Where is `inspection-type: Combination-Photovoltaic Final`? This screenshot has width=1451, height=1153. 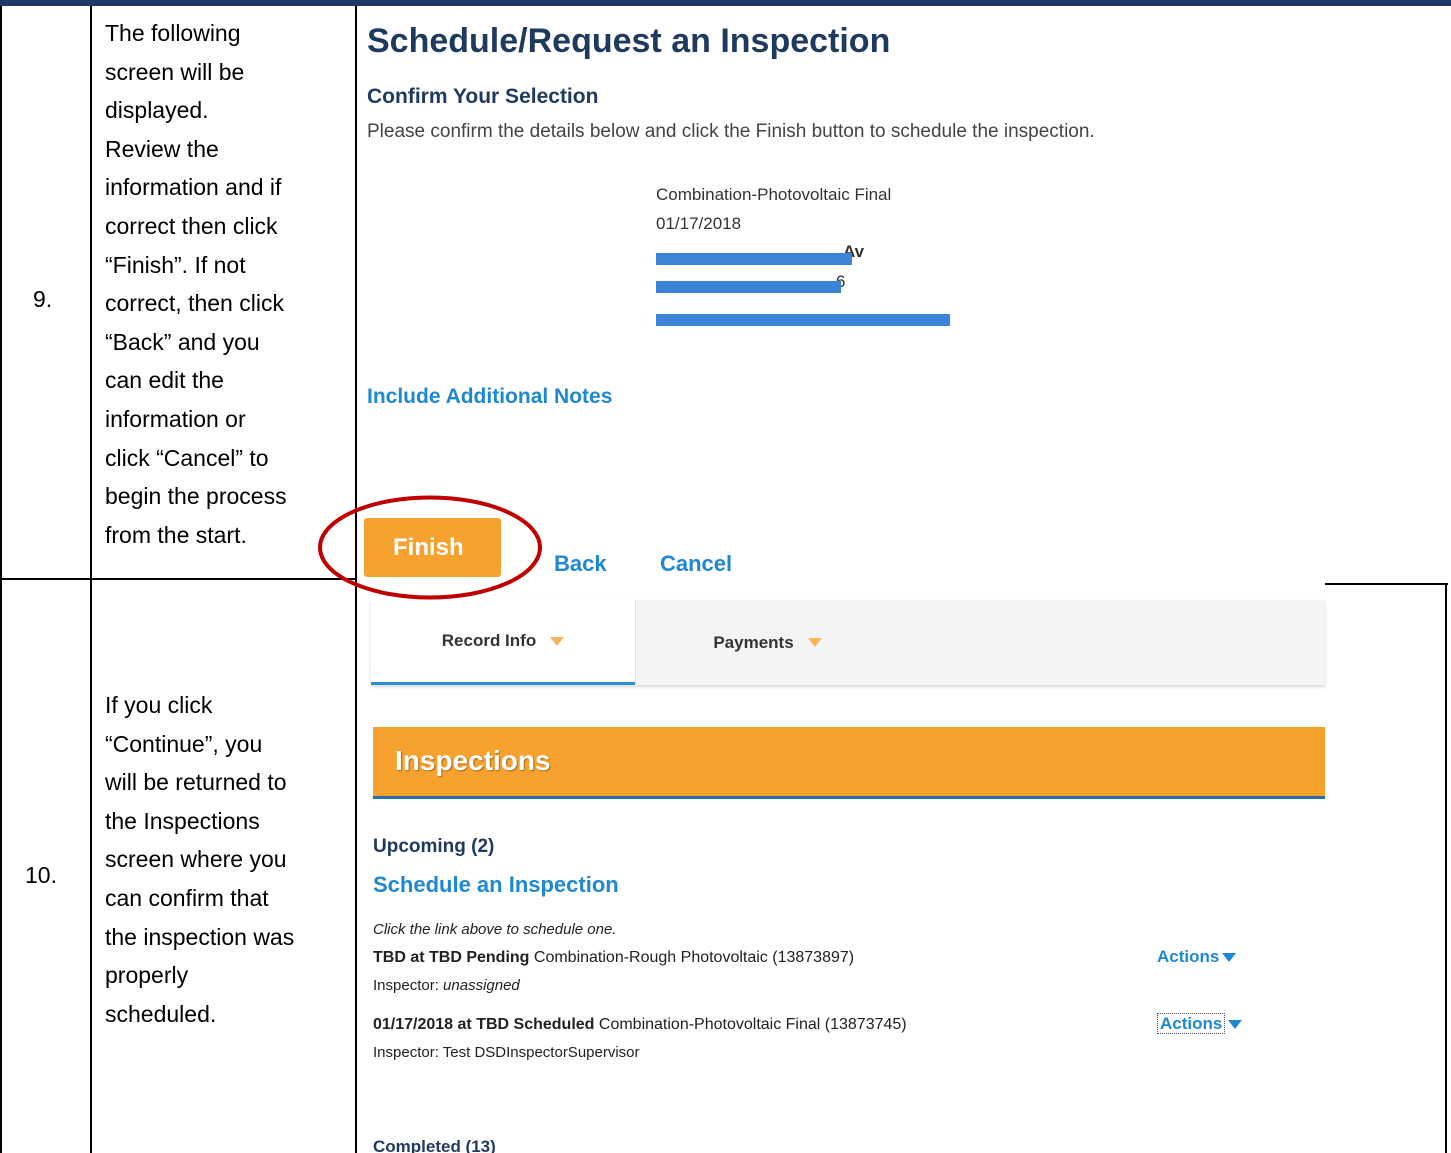
inspection-type: Combination-Photovoltaic Final is located at coordinates (774, 194).